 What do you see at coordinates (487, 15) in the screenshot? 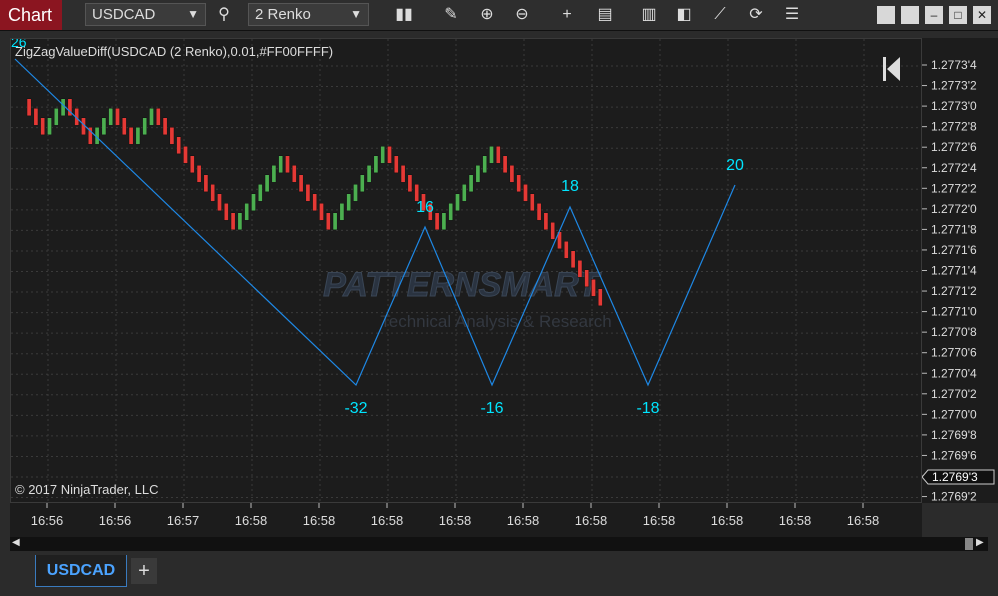
I see `zoom-in-icon: ⊕` at bounding box center [487, 15].